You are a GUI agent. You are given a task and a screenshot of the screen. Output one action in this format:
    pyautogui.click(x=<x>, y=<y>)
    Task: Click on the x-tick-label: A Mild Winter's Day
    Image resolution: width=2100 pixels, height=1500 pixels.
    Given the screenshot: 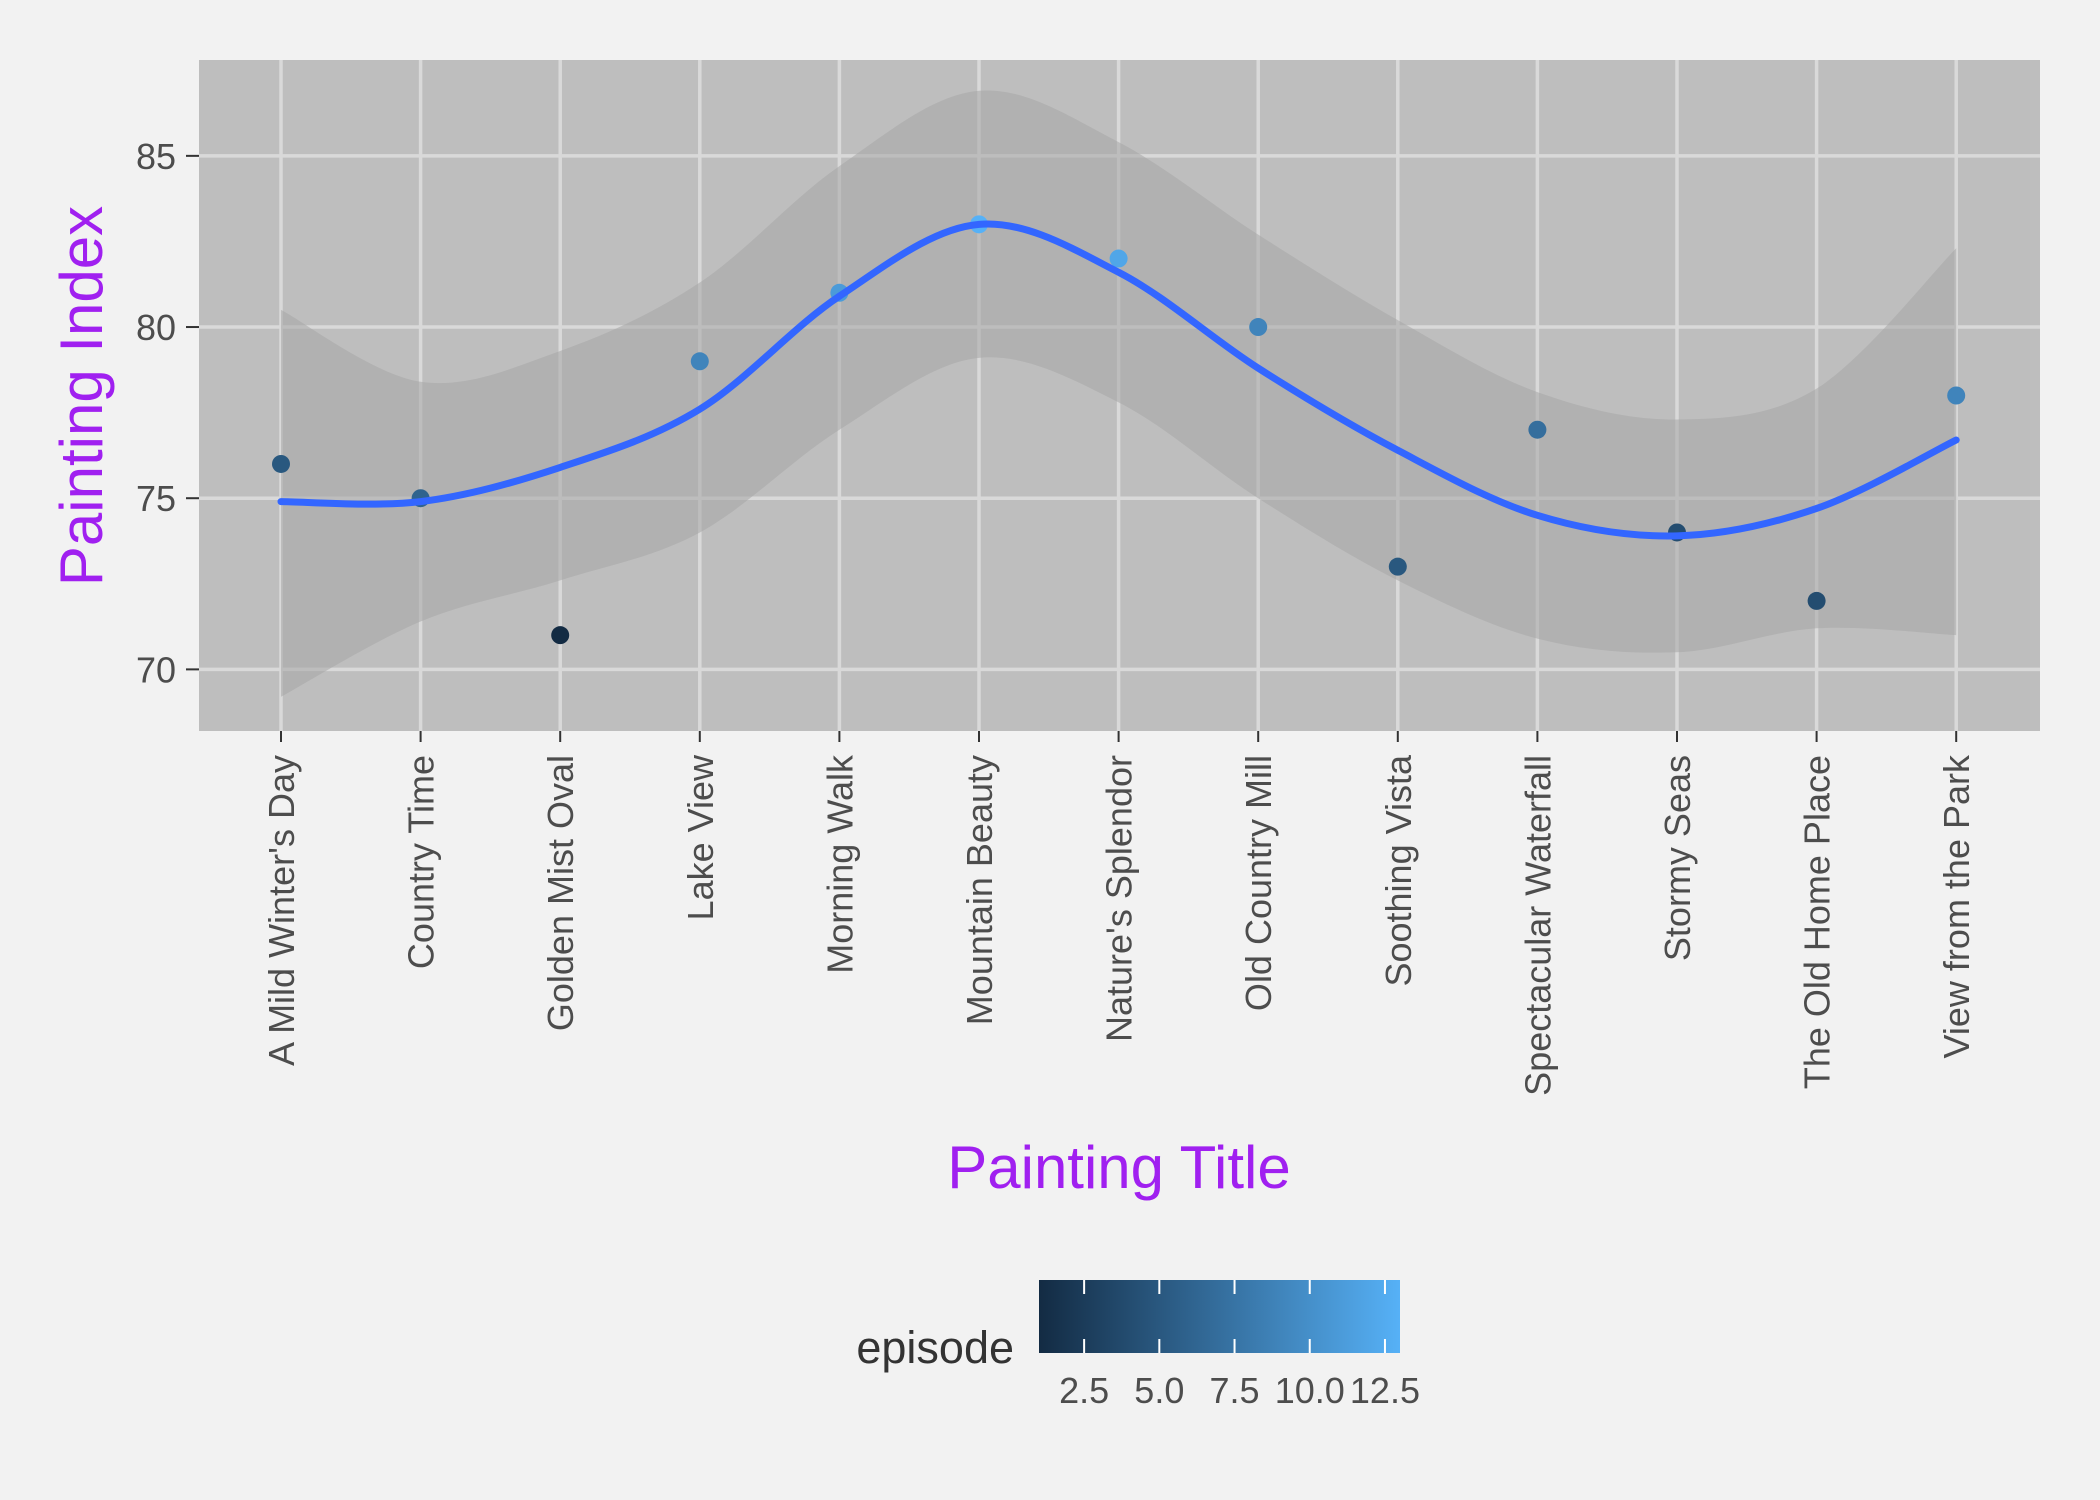 What is the action you would take?
    pyautogui.click(x=281, y=910)
    